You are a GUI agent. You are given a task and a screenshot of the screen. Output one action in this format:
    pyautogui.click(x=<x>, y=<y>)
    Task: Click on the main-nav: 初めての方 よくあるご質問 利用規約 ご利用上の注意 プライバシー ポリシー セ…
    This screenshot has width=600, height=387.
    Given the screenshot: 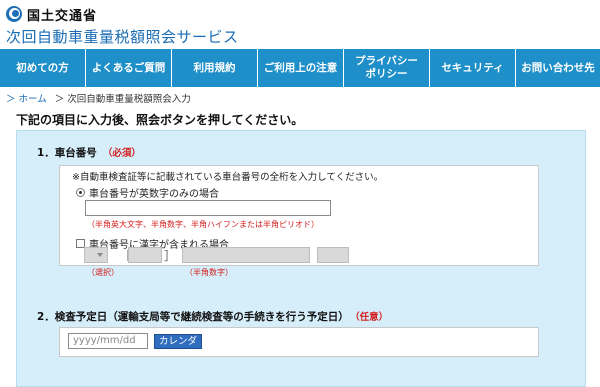 What is the action you would take?
    pyautogui.click(x=300, y=68)
    